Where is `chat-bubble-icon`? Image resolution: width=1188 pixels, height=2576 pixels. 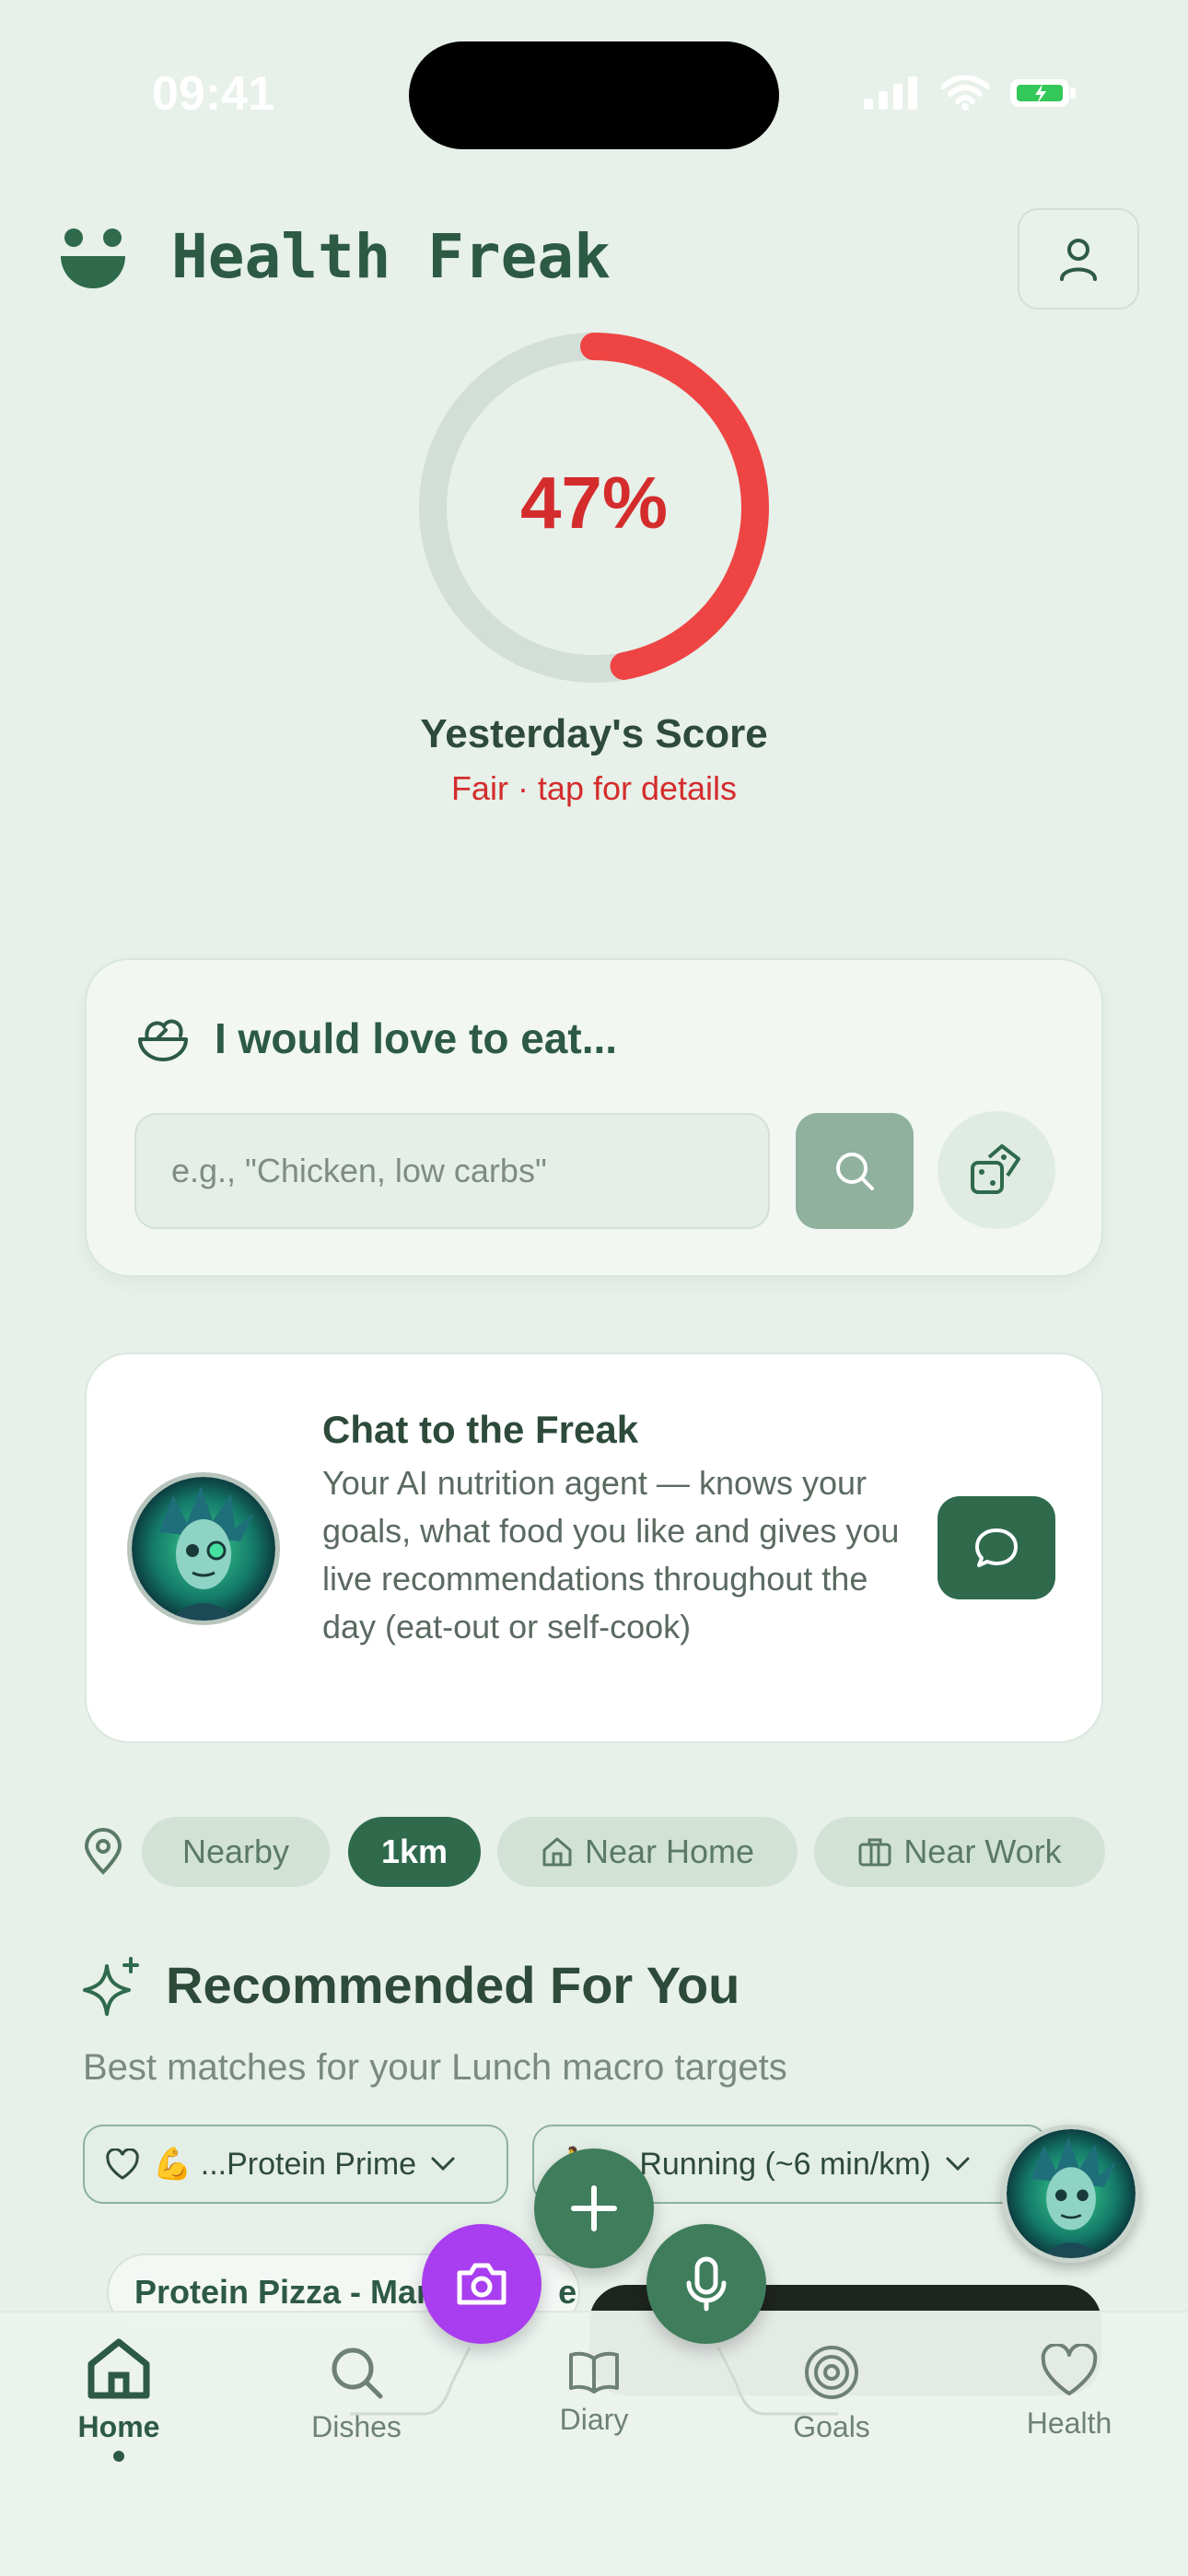 chat-bubble-icon is located at coordinates (996, 1547).